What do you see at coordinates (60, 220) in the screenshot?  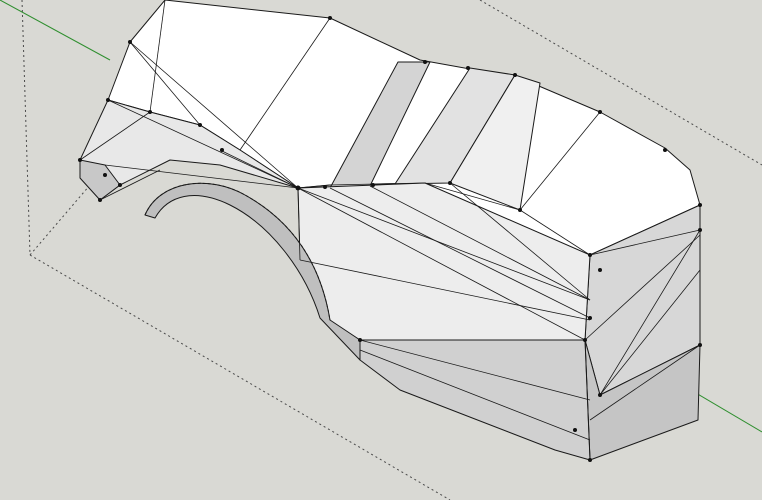 I see `guide-line-short` at bounding box center [60, 220].